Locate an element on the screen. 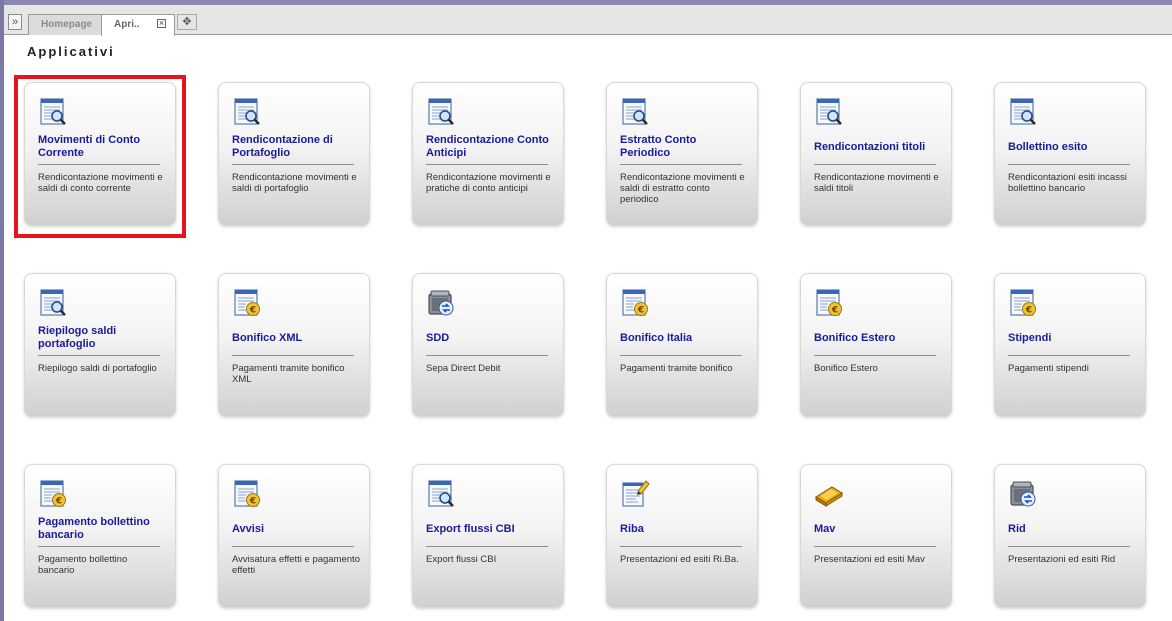  app-tile-title: Pagamento bollettino bancario is located at coordinates (102, 529).